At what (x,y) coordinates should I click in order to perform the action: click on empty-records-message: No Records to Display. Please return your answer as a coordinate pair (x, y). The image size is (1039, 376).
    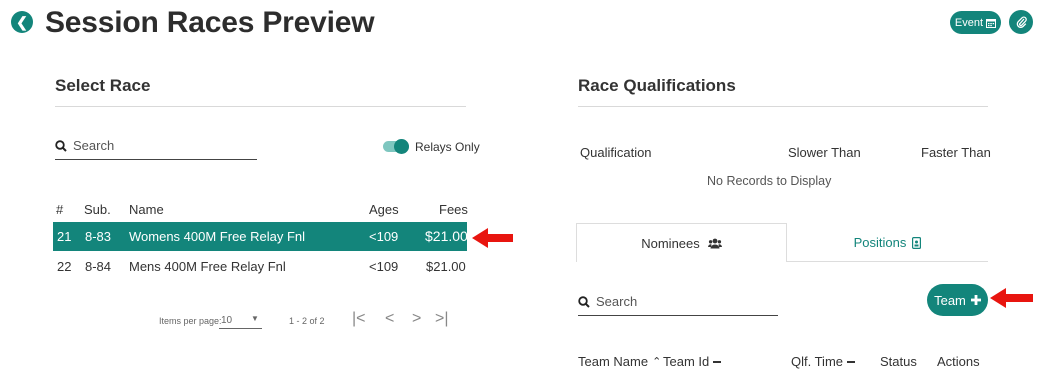
    Looking at the image, I should click on (769, 181).